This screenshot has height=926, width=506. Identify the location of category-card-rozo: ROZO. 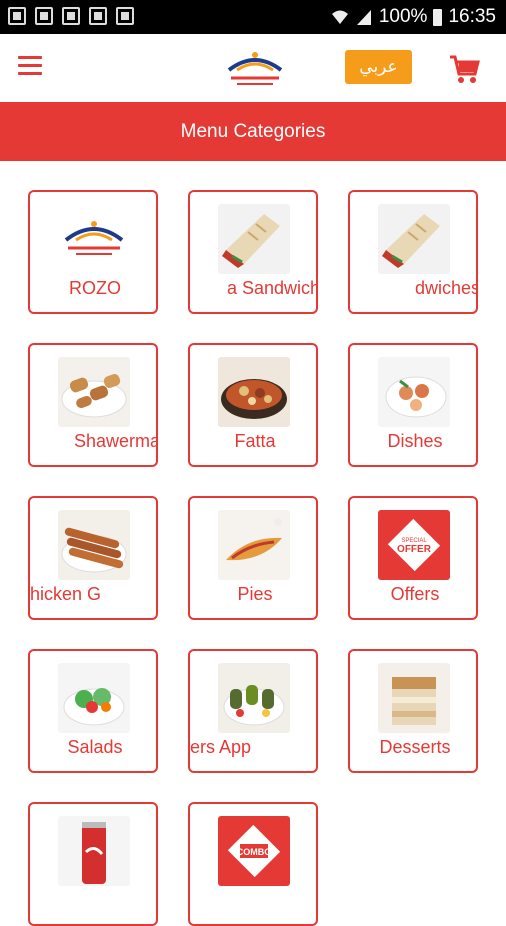
(93, 252).